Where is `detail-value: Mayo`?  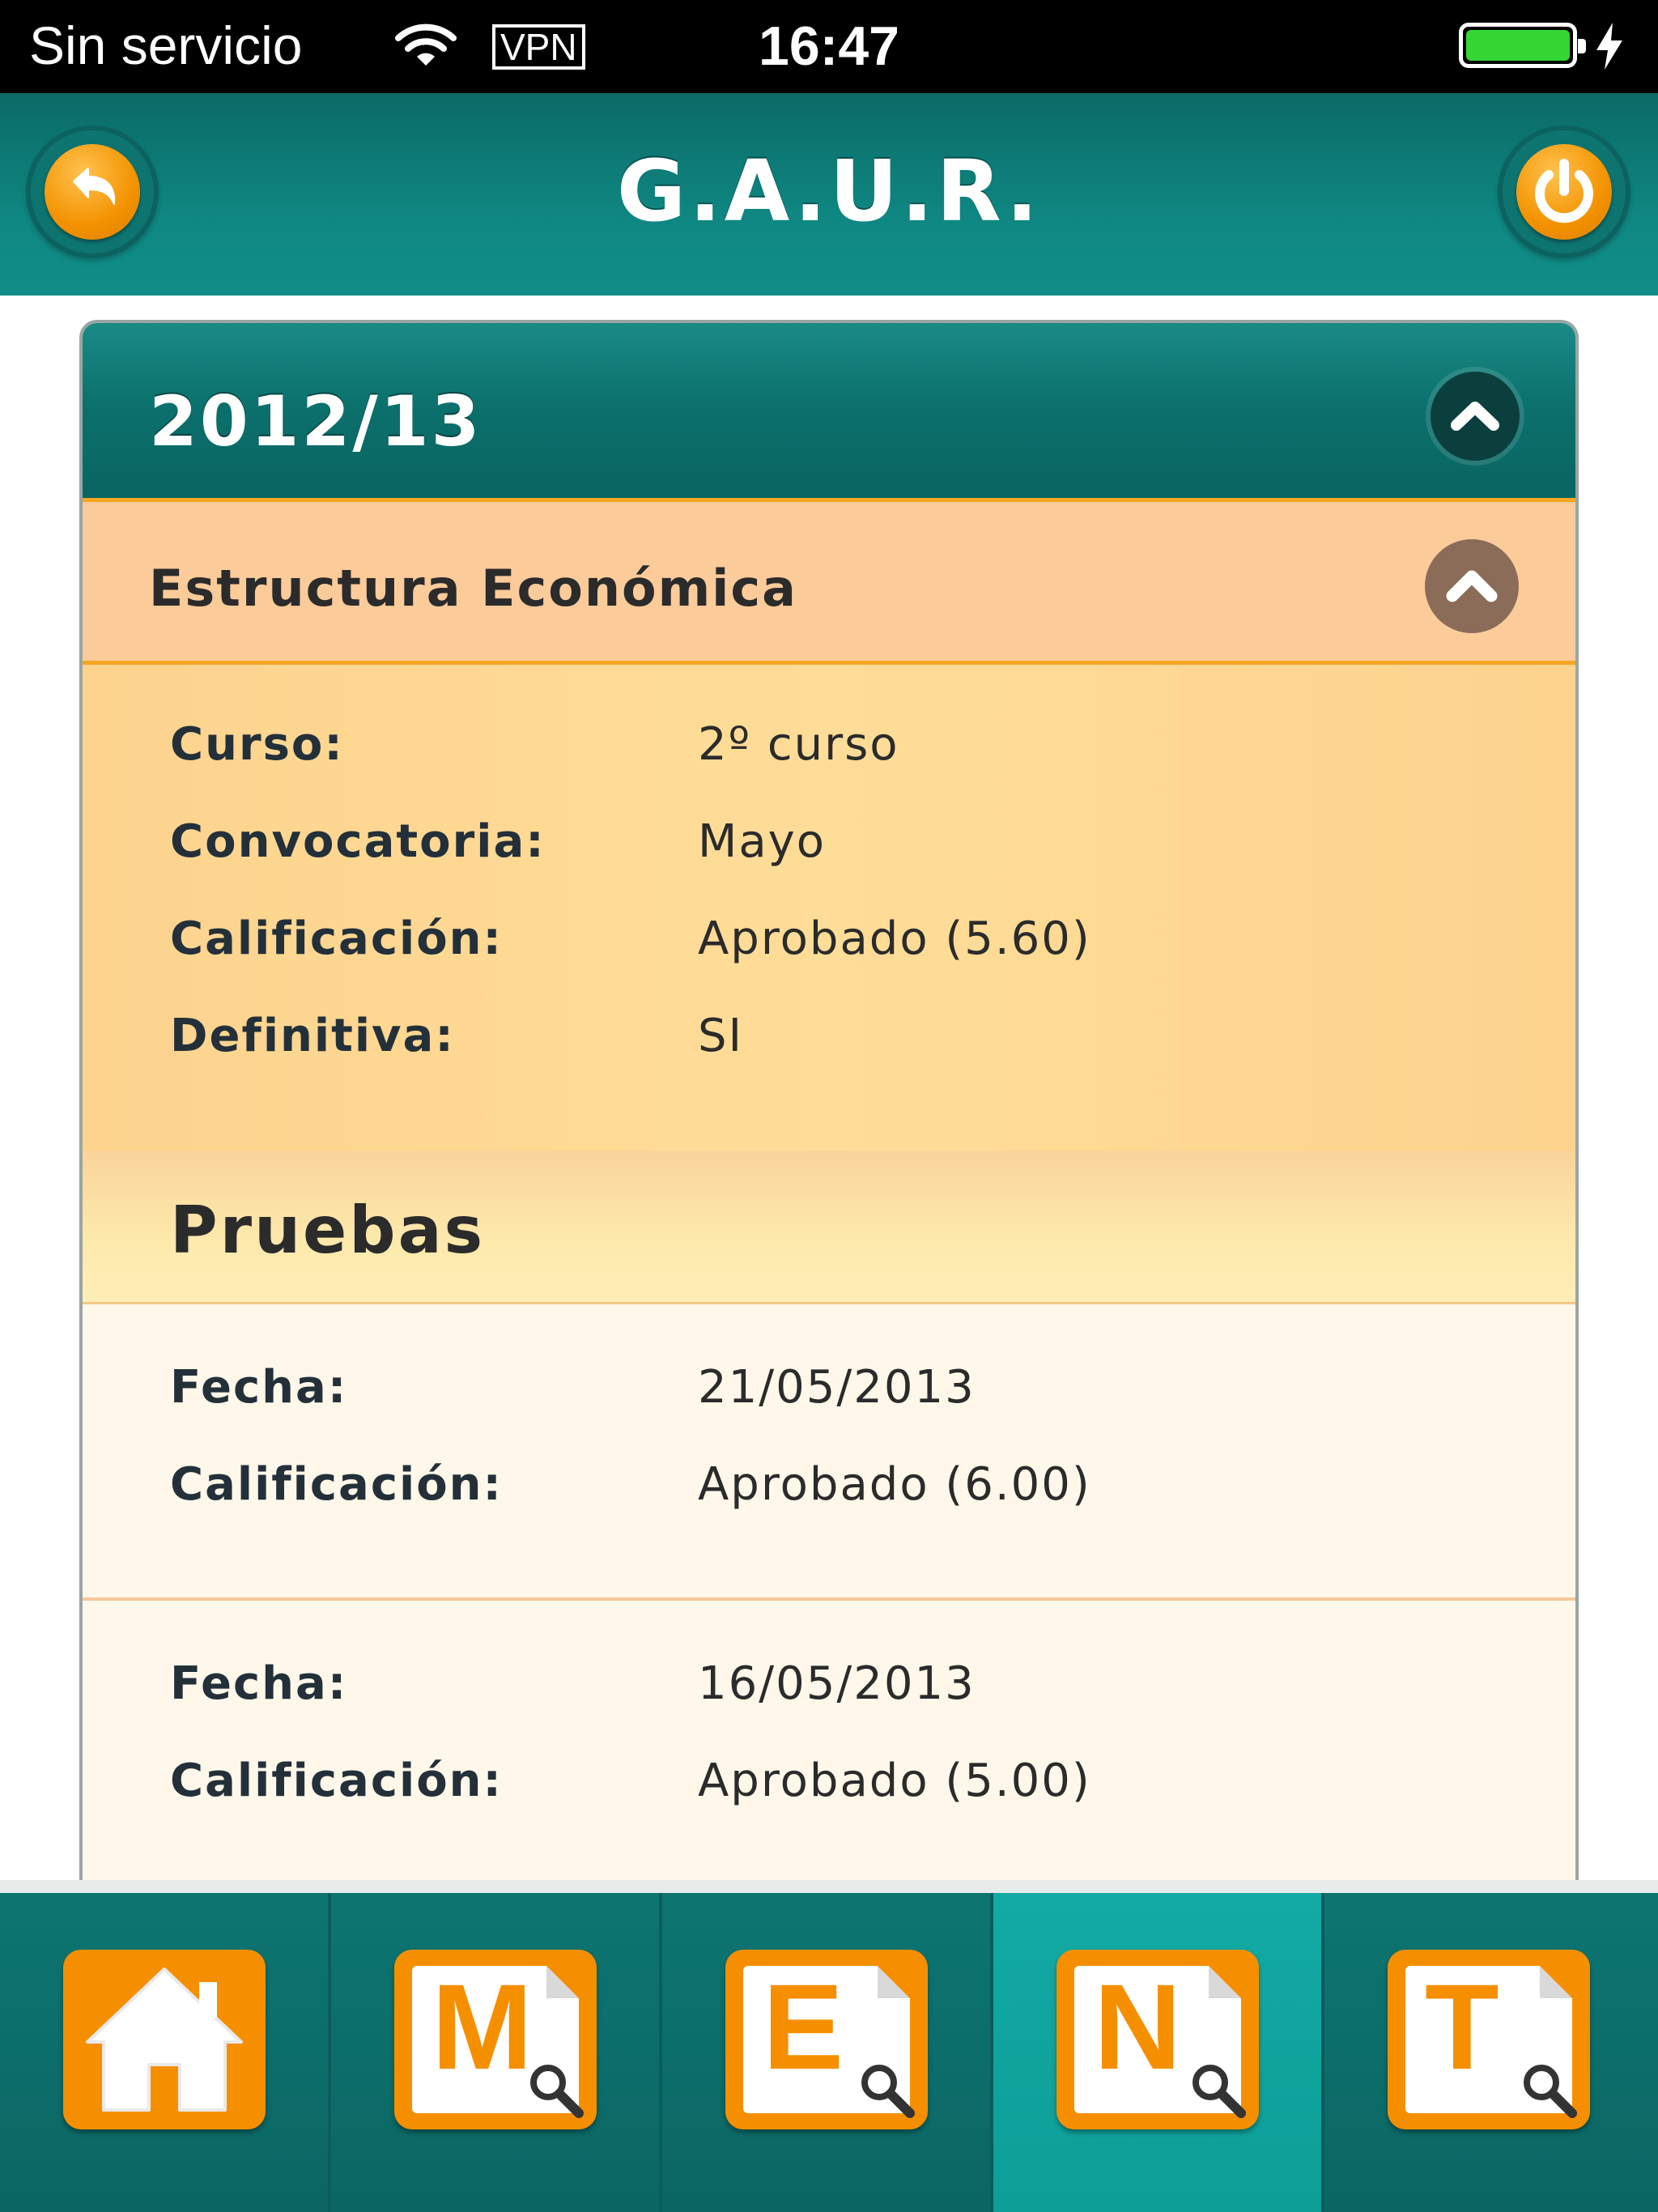
detail-value: Mayo is located at coordinates (762, 842).